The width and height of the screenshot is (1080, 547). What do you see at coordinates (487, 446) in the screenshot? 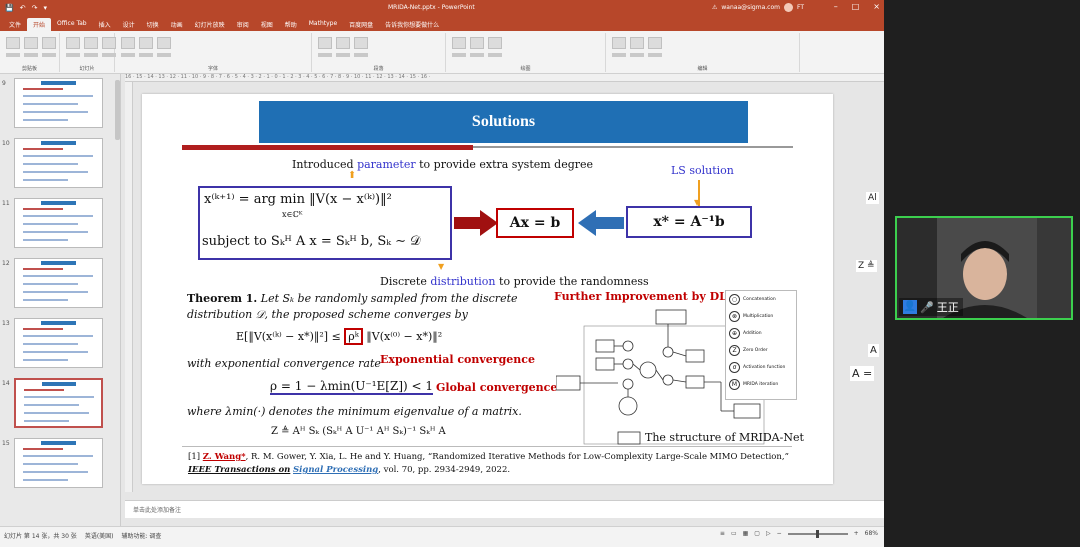
I see `reference-divider` at bounding box center [487, 446].